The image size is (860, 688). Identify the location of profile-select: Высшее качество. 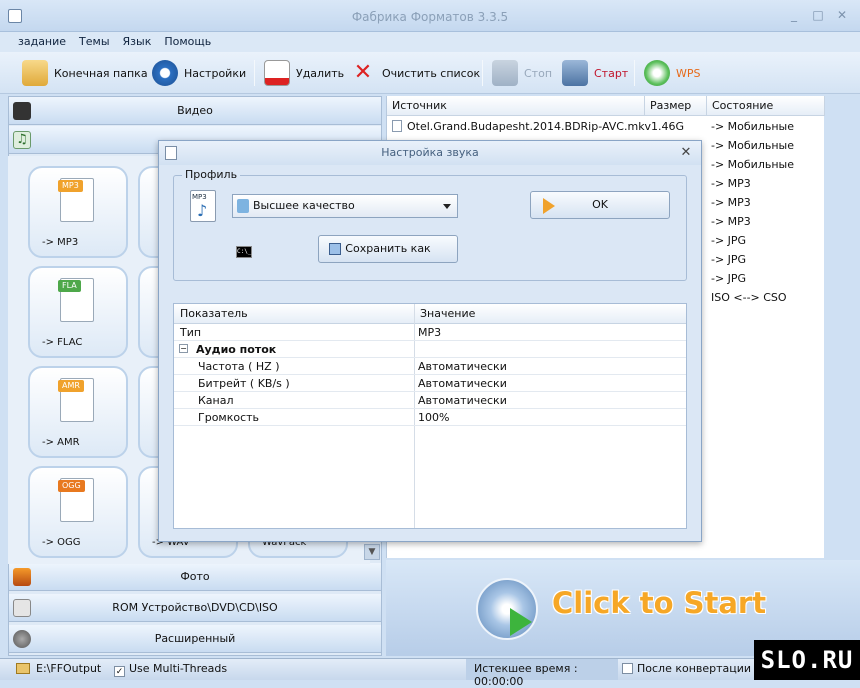
(345, 206).